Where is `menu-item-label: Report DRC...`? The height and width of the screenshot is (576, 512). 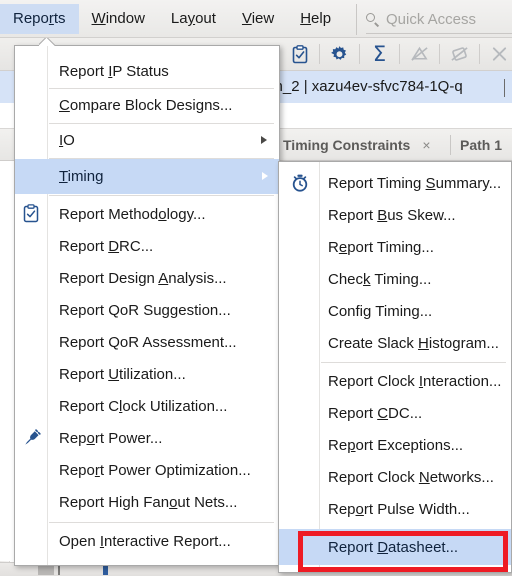
menu-item-label: Report DRC... is located at coordinates (106, 246).